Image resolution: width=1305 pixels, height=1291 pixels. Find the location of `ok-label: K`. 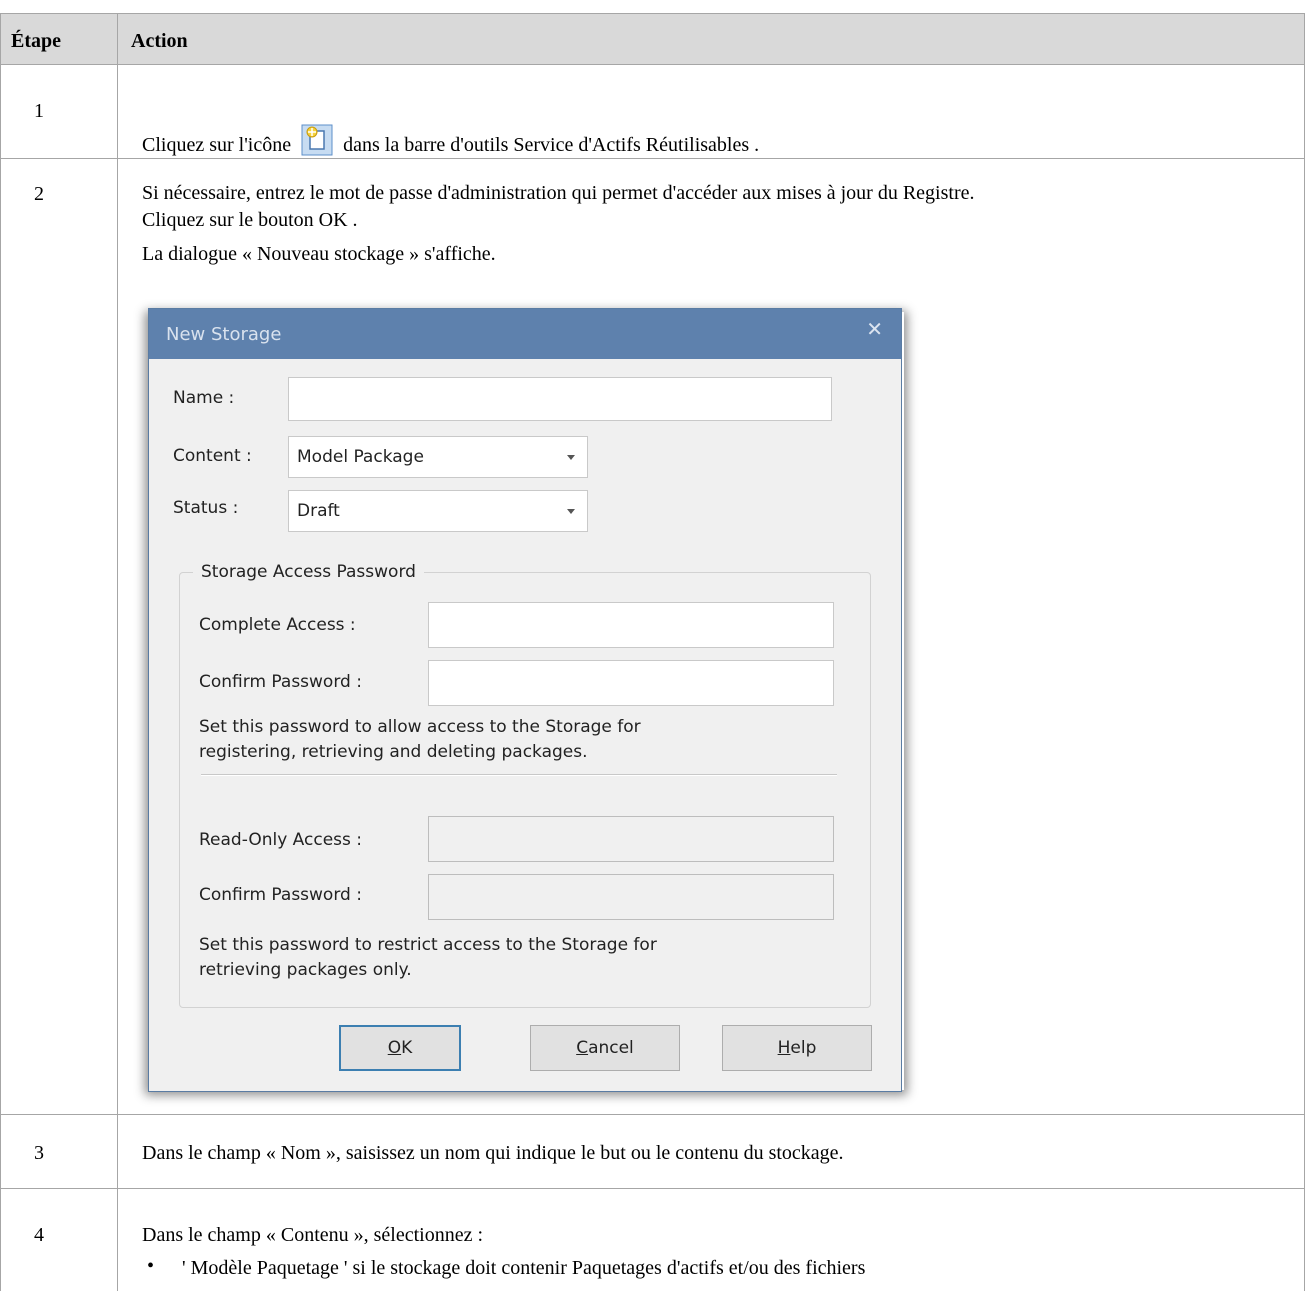

ok-label: K is located at coordinates (407, 1048).